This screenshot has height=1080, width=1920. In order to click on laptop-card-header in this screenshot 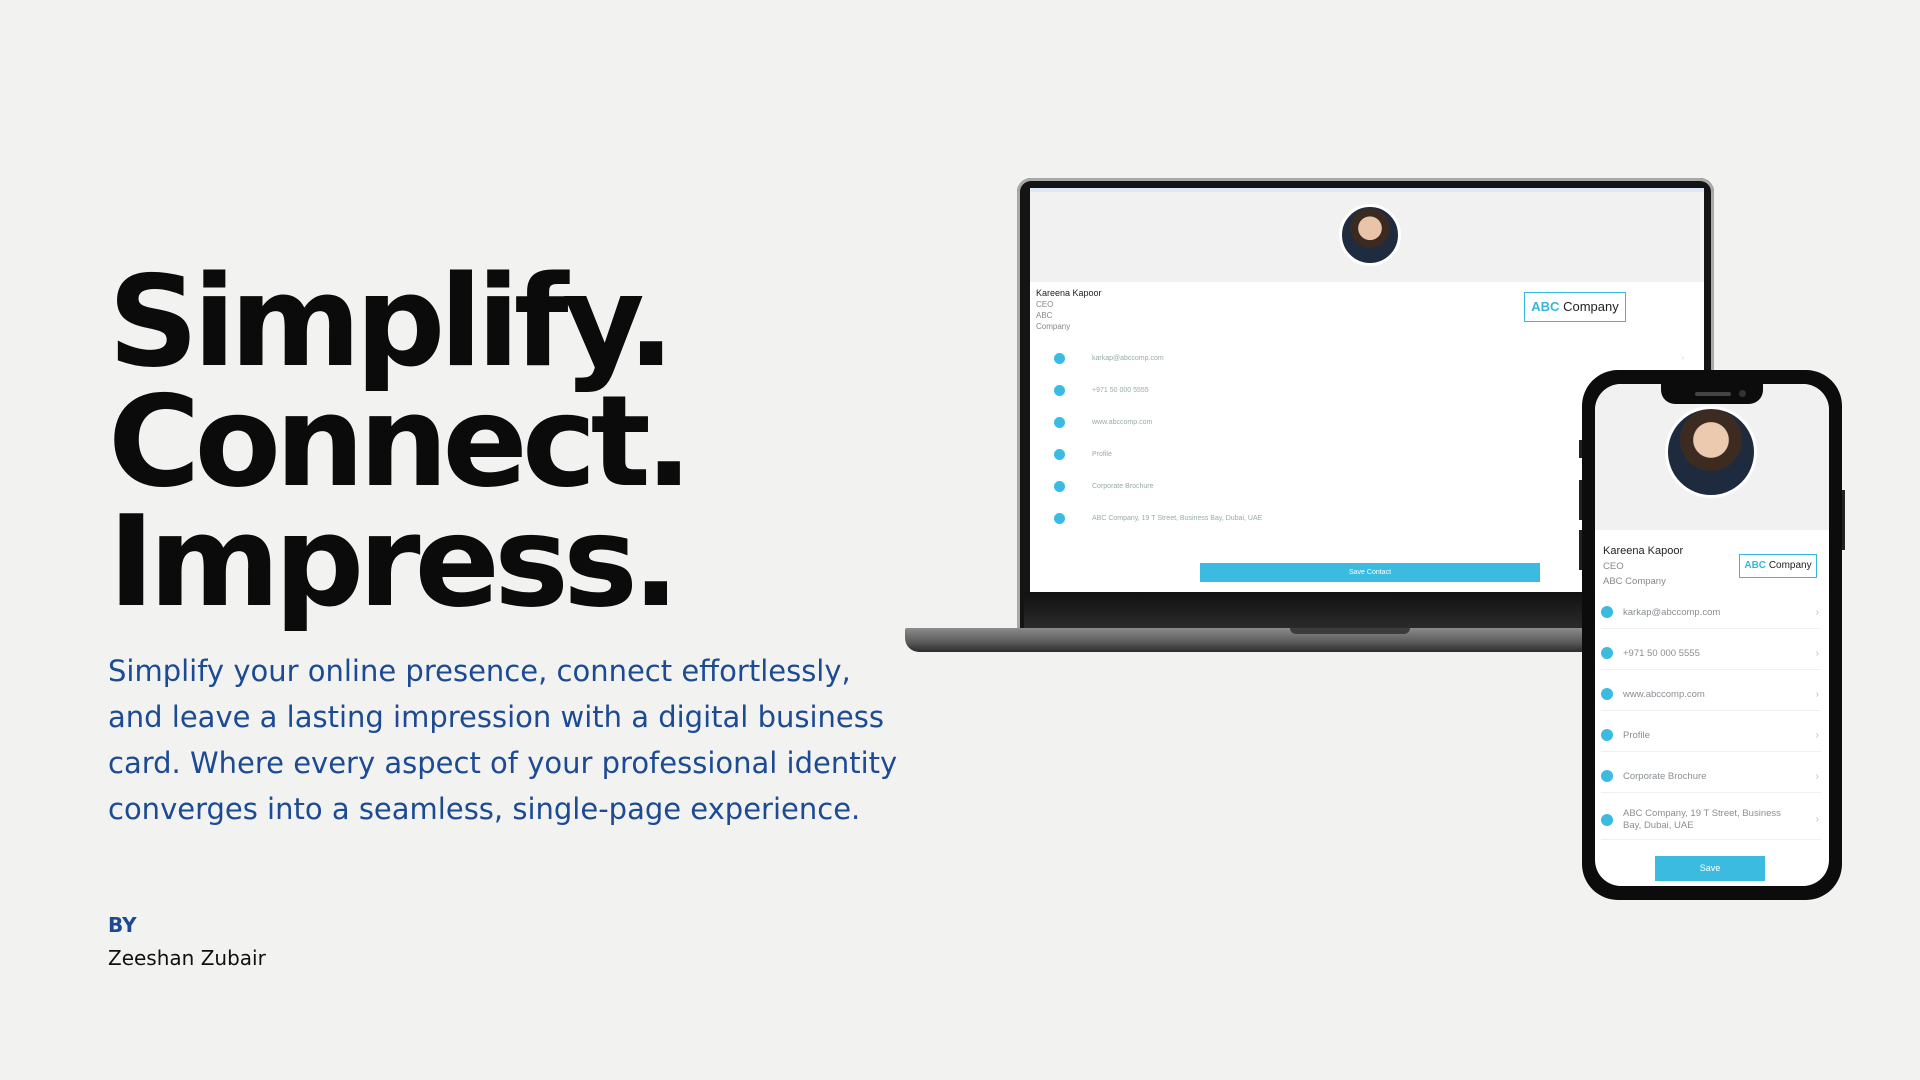, I will do `click(1367, 235)`.